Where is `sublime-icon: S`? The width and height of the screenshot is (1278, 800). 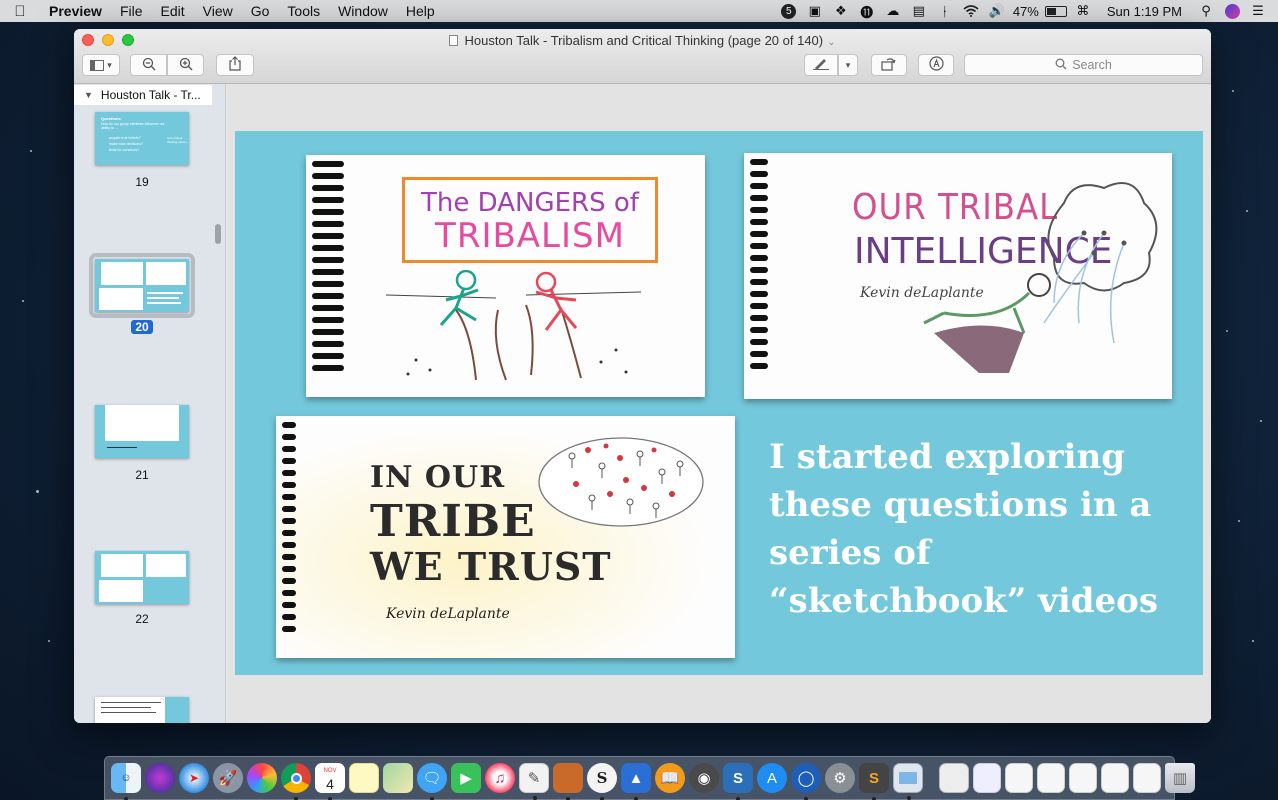
sublime-icon: S is located at coordinates (874, 781).